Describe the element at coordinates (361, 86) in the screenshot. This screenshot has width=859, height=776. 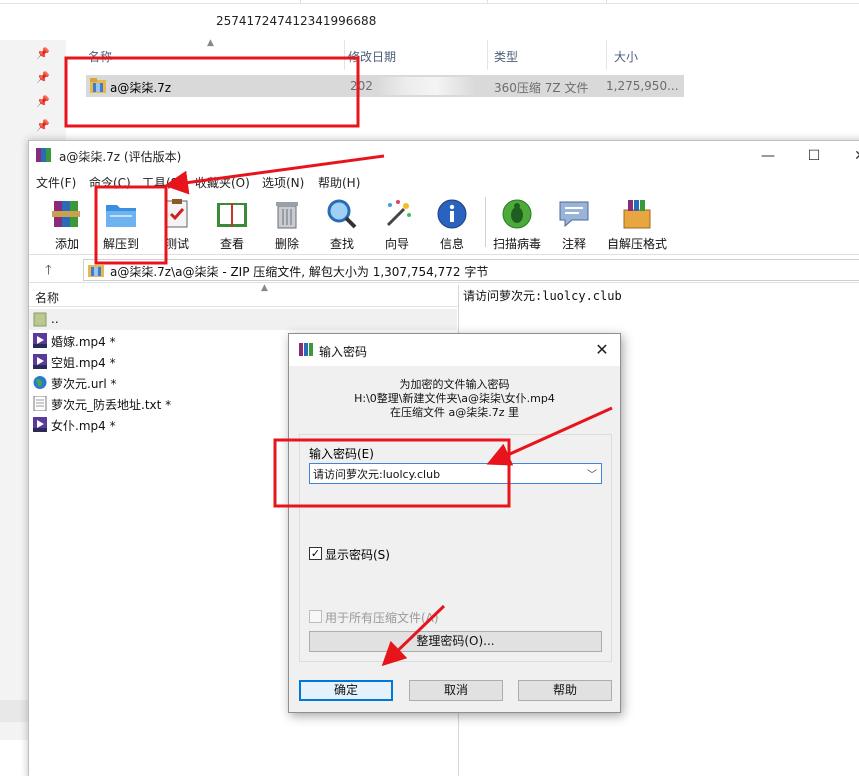
I see `file-date: 202` at that location.